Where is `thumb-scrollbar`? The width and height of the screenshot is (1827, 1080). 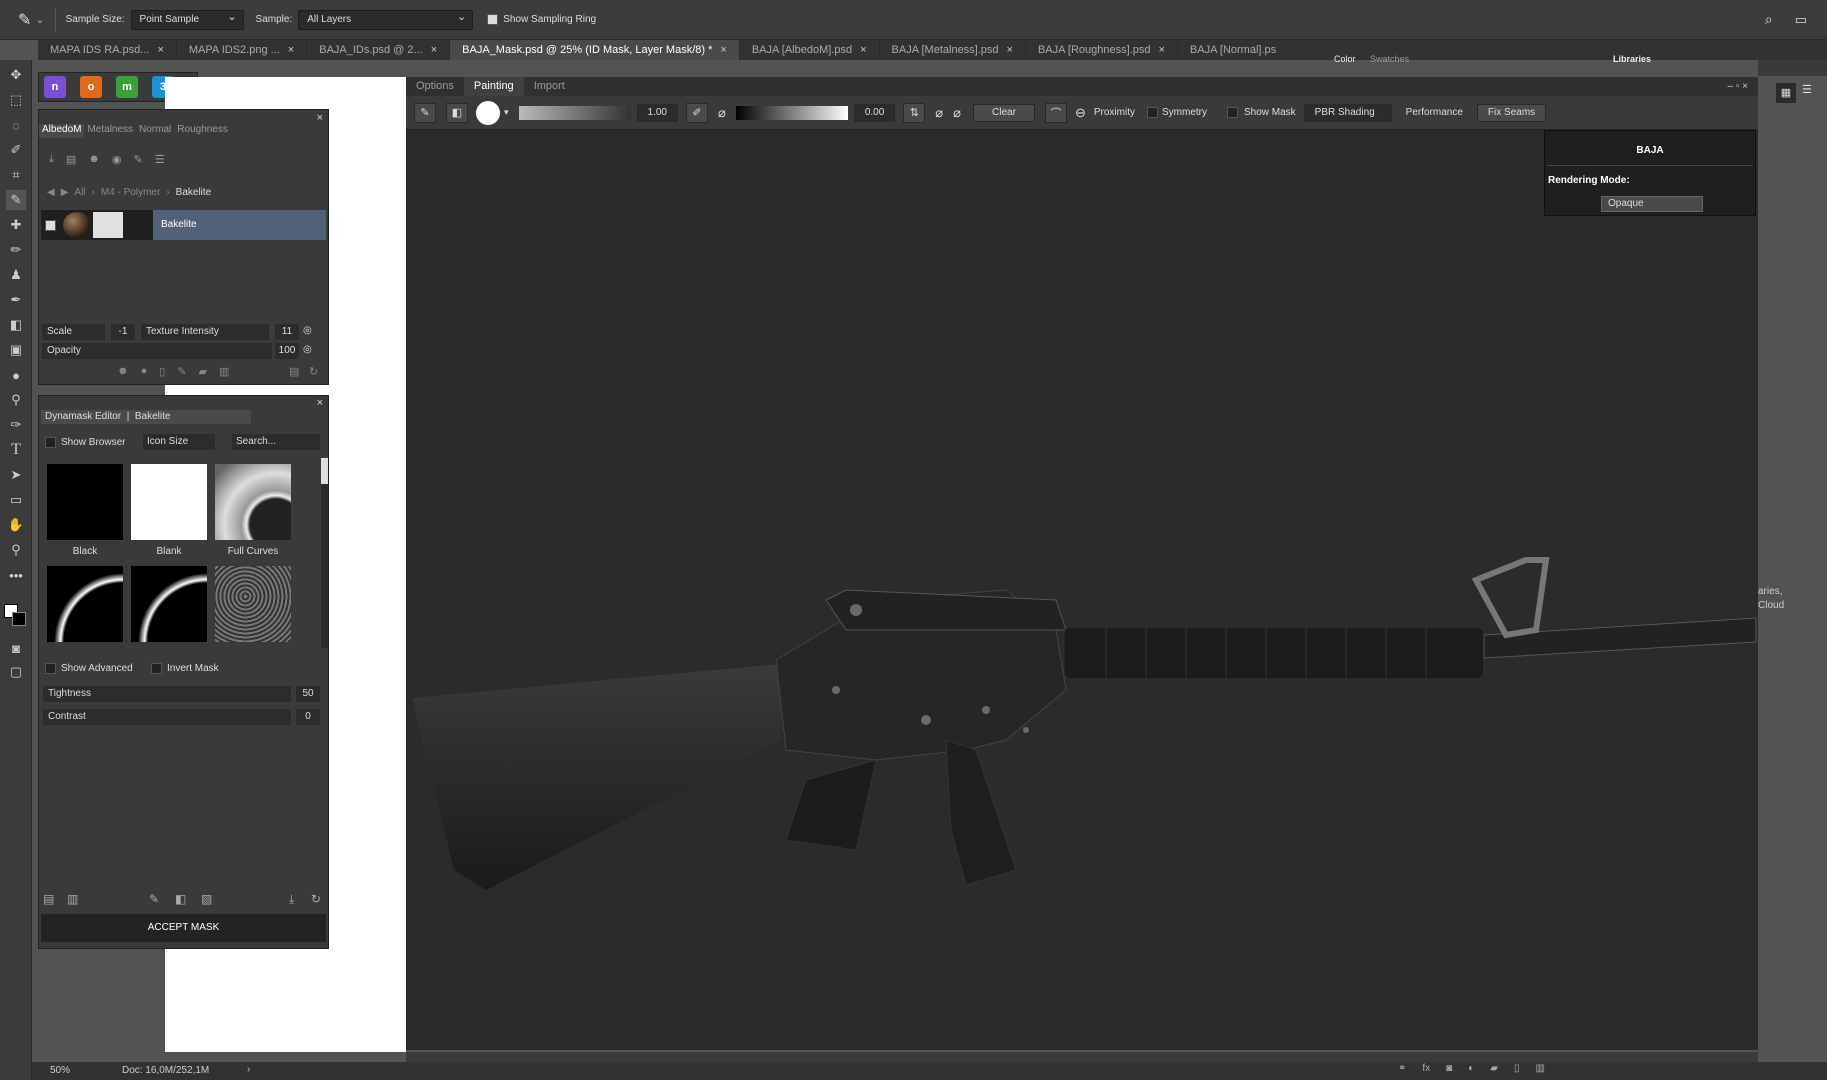 thumb-scrollbar is located at coordinates (324, 553).